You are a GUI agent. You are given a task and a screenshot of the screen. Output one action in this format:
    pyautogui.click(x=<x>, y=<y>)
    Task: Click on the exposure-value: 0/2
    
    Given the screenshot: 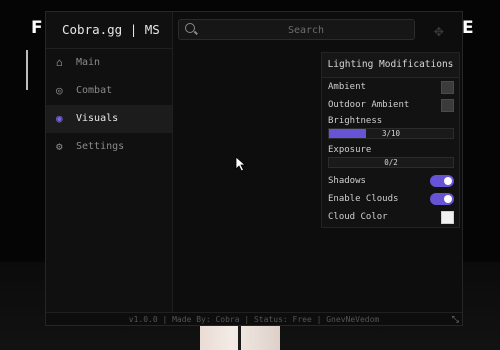 What is the action you would take?
    pyautogui.click(x=391, y=162)
    